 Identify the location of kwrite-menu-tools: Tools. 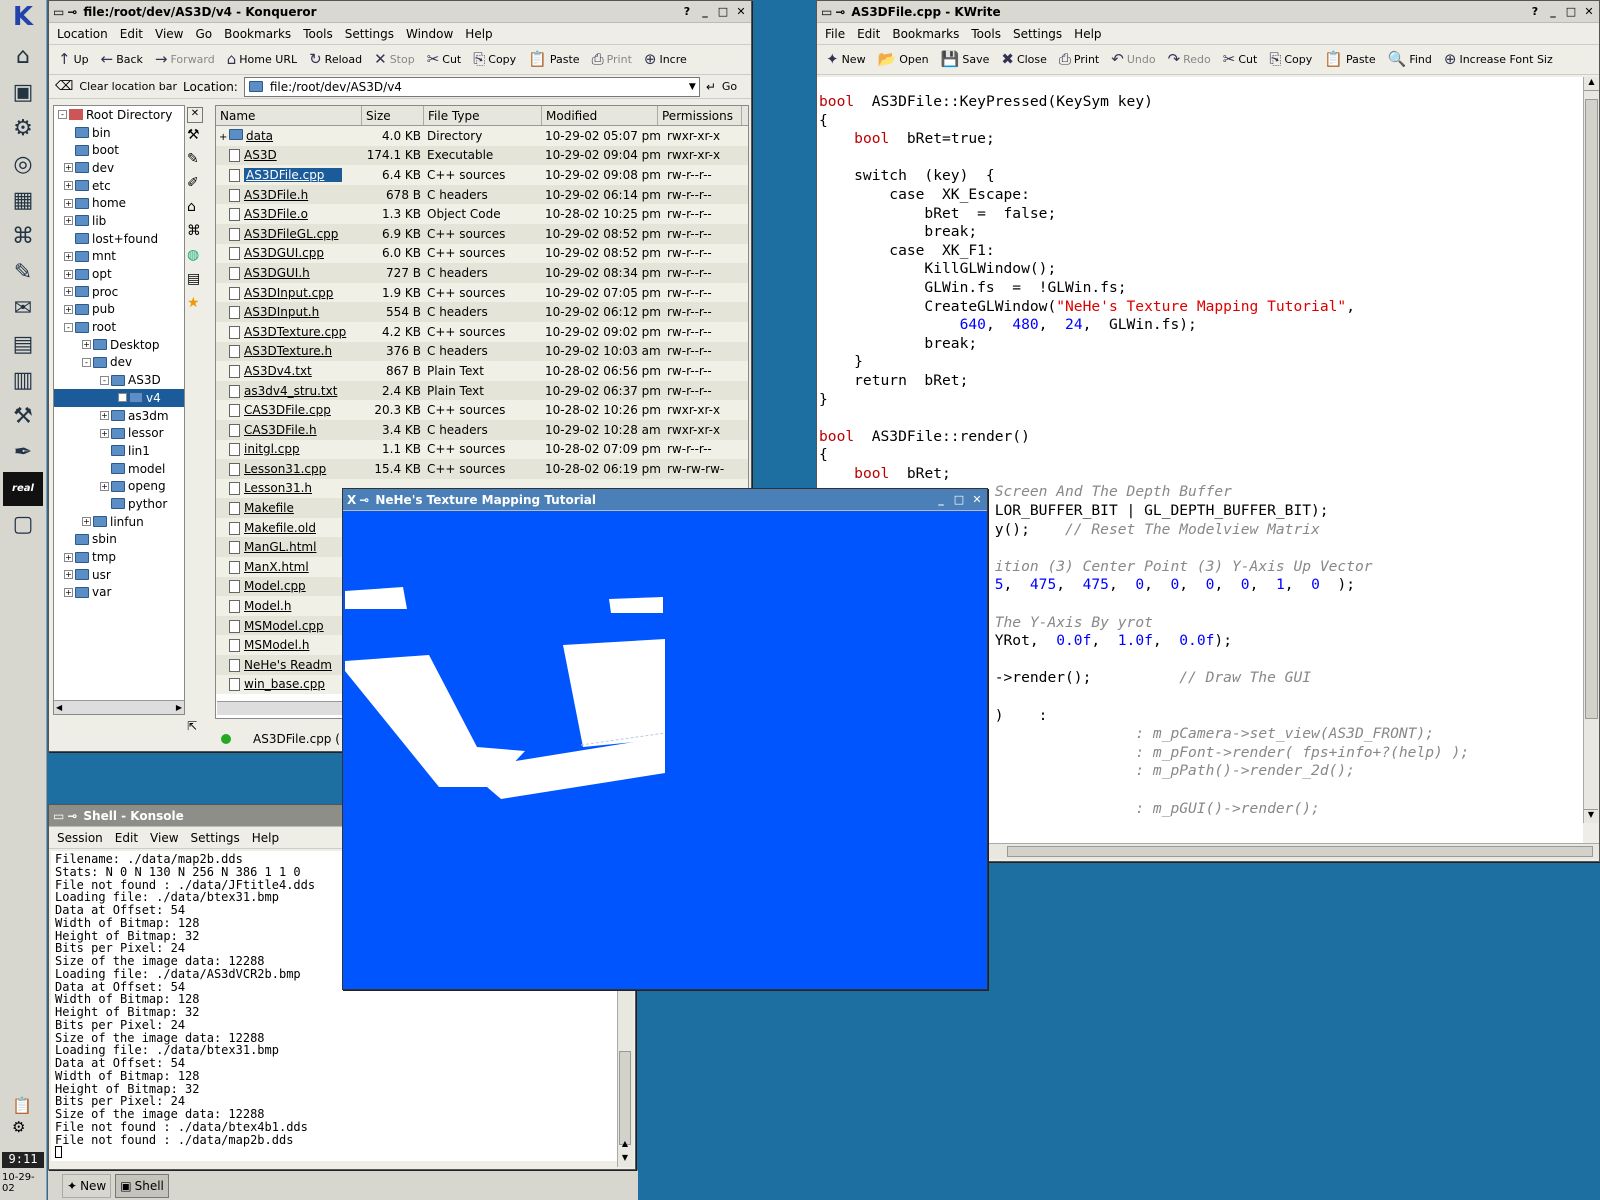
(986, 34).